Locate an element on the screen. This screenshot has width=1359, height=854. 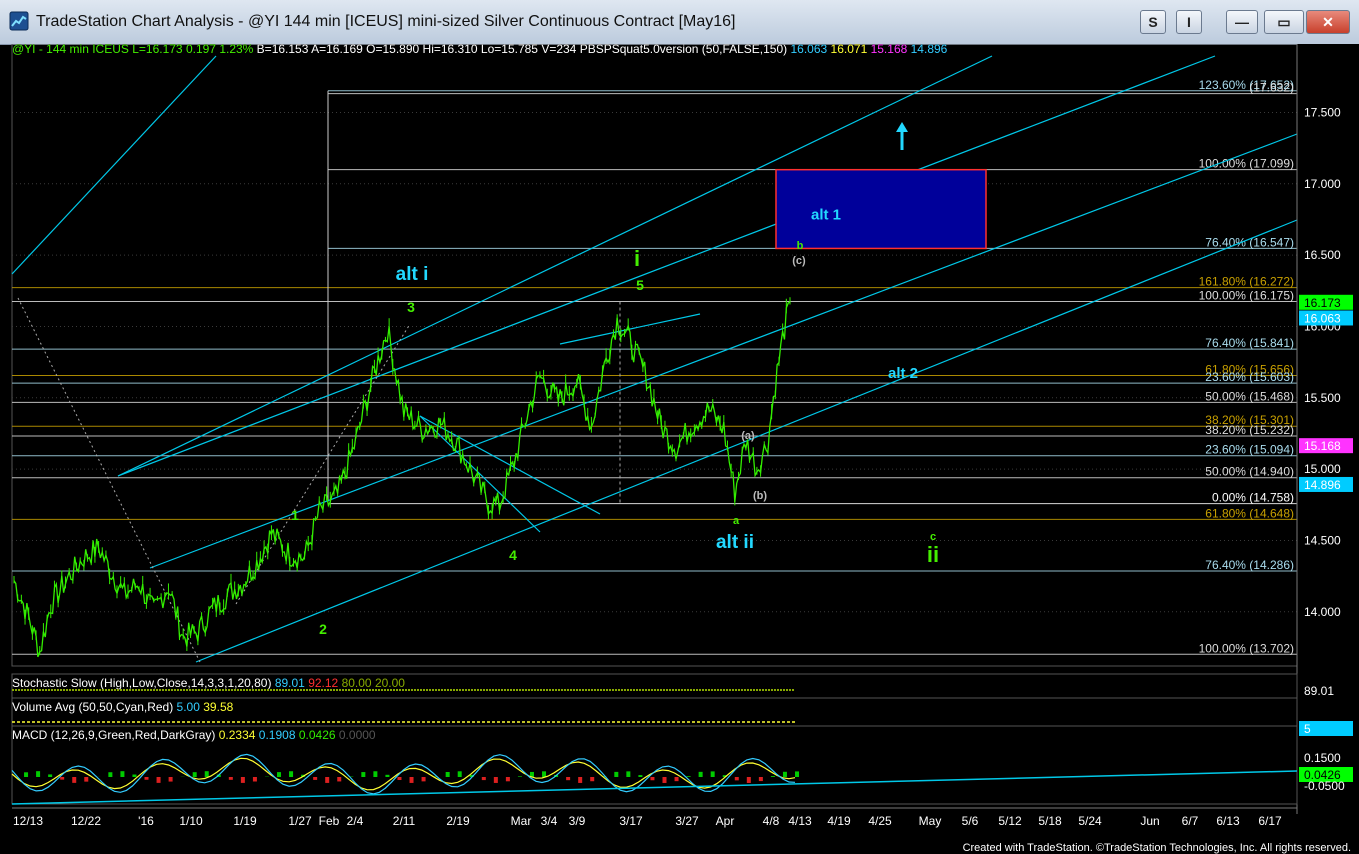
macd-axis-label: 0.1500 is located at coordinates (1322, 758).